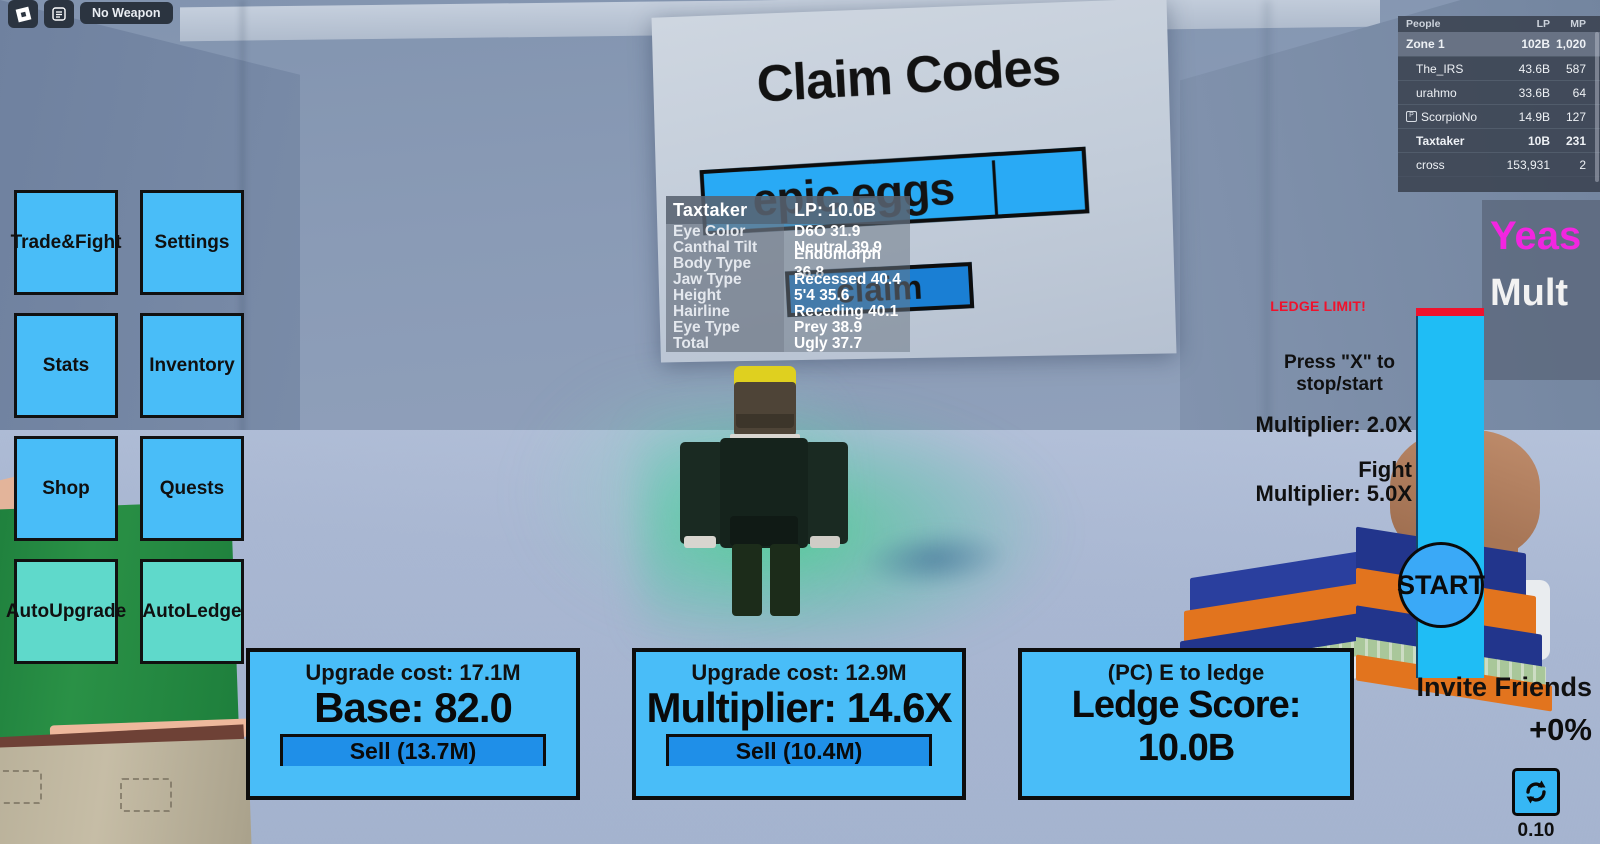 This screenshot has width=1600, height=844. I want to click on player-stats-lp: LP: 10.0B, so click(835, 209).